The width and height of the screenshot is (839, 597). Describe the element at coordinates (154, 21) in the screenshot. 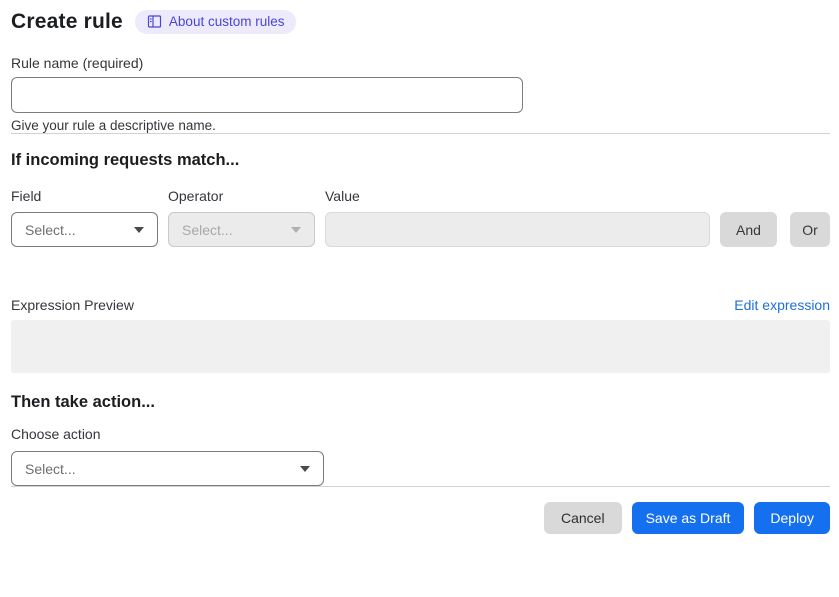

I see `book-icon` at that location.